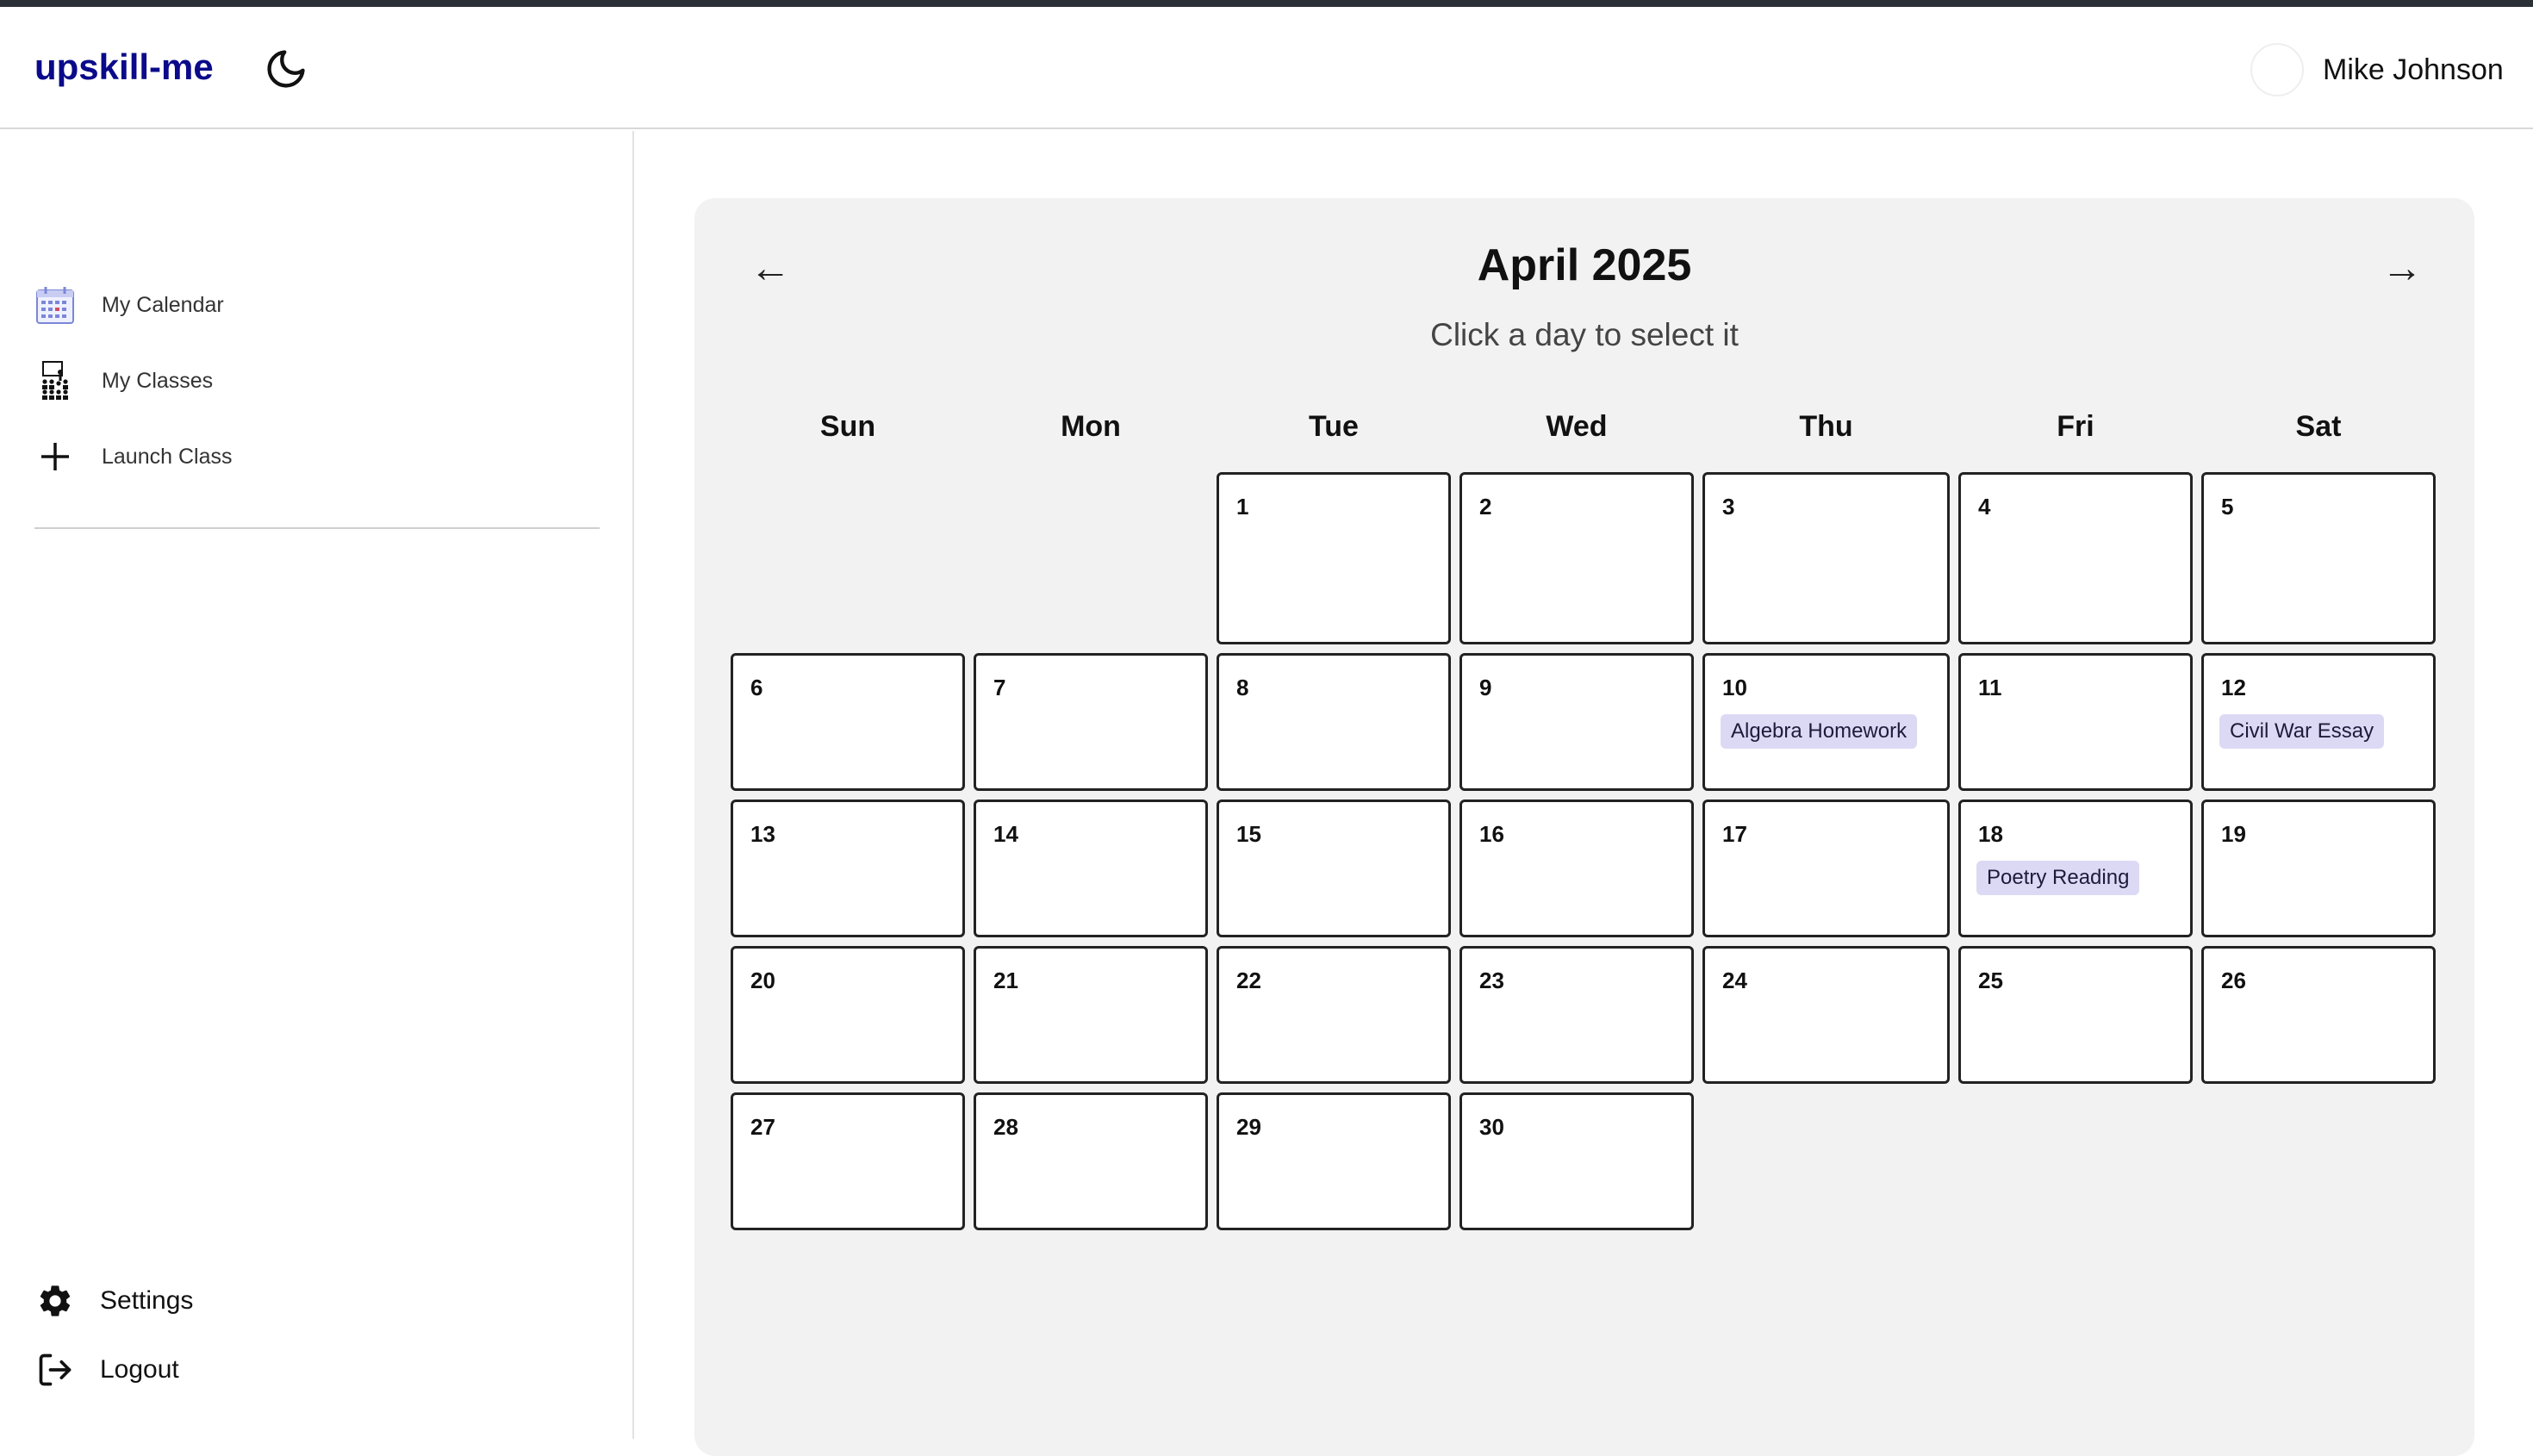 The width and height of the screenshot is (2533, 1456). What do you see at coordinates (1334, 427) in the screenshot?
I see `weekday-header: Tue` at bounding box center [1334, 427].